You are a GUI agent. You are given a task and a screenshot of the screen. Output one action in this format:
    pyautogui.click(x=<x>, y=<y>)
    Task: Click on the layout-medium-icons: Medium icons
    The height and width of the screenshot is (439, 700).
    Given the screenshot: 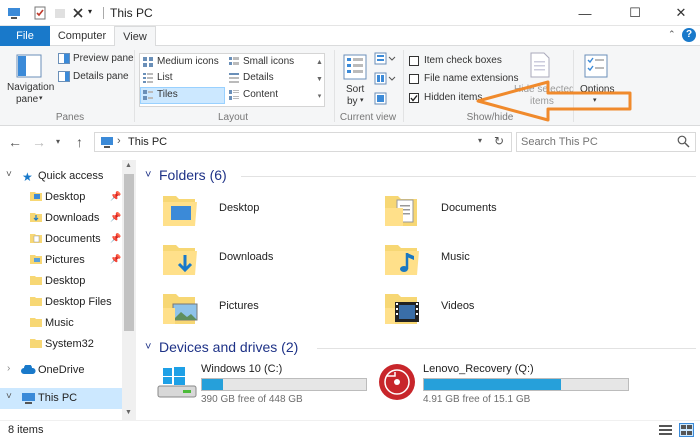 What is the action you would take?
    pyautogui.click(x=184, y=62)
    